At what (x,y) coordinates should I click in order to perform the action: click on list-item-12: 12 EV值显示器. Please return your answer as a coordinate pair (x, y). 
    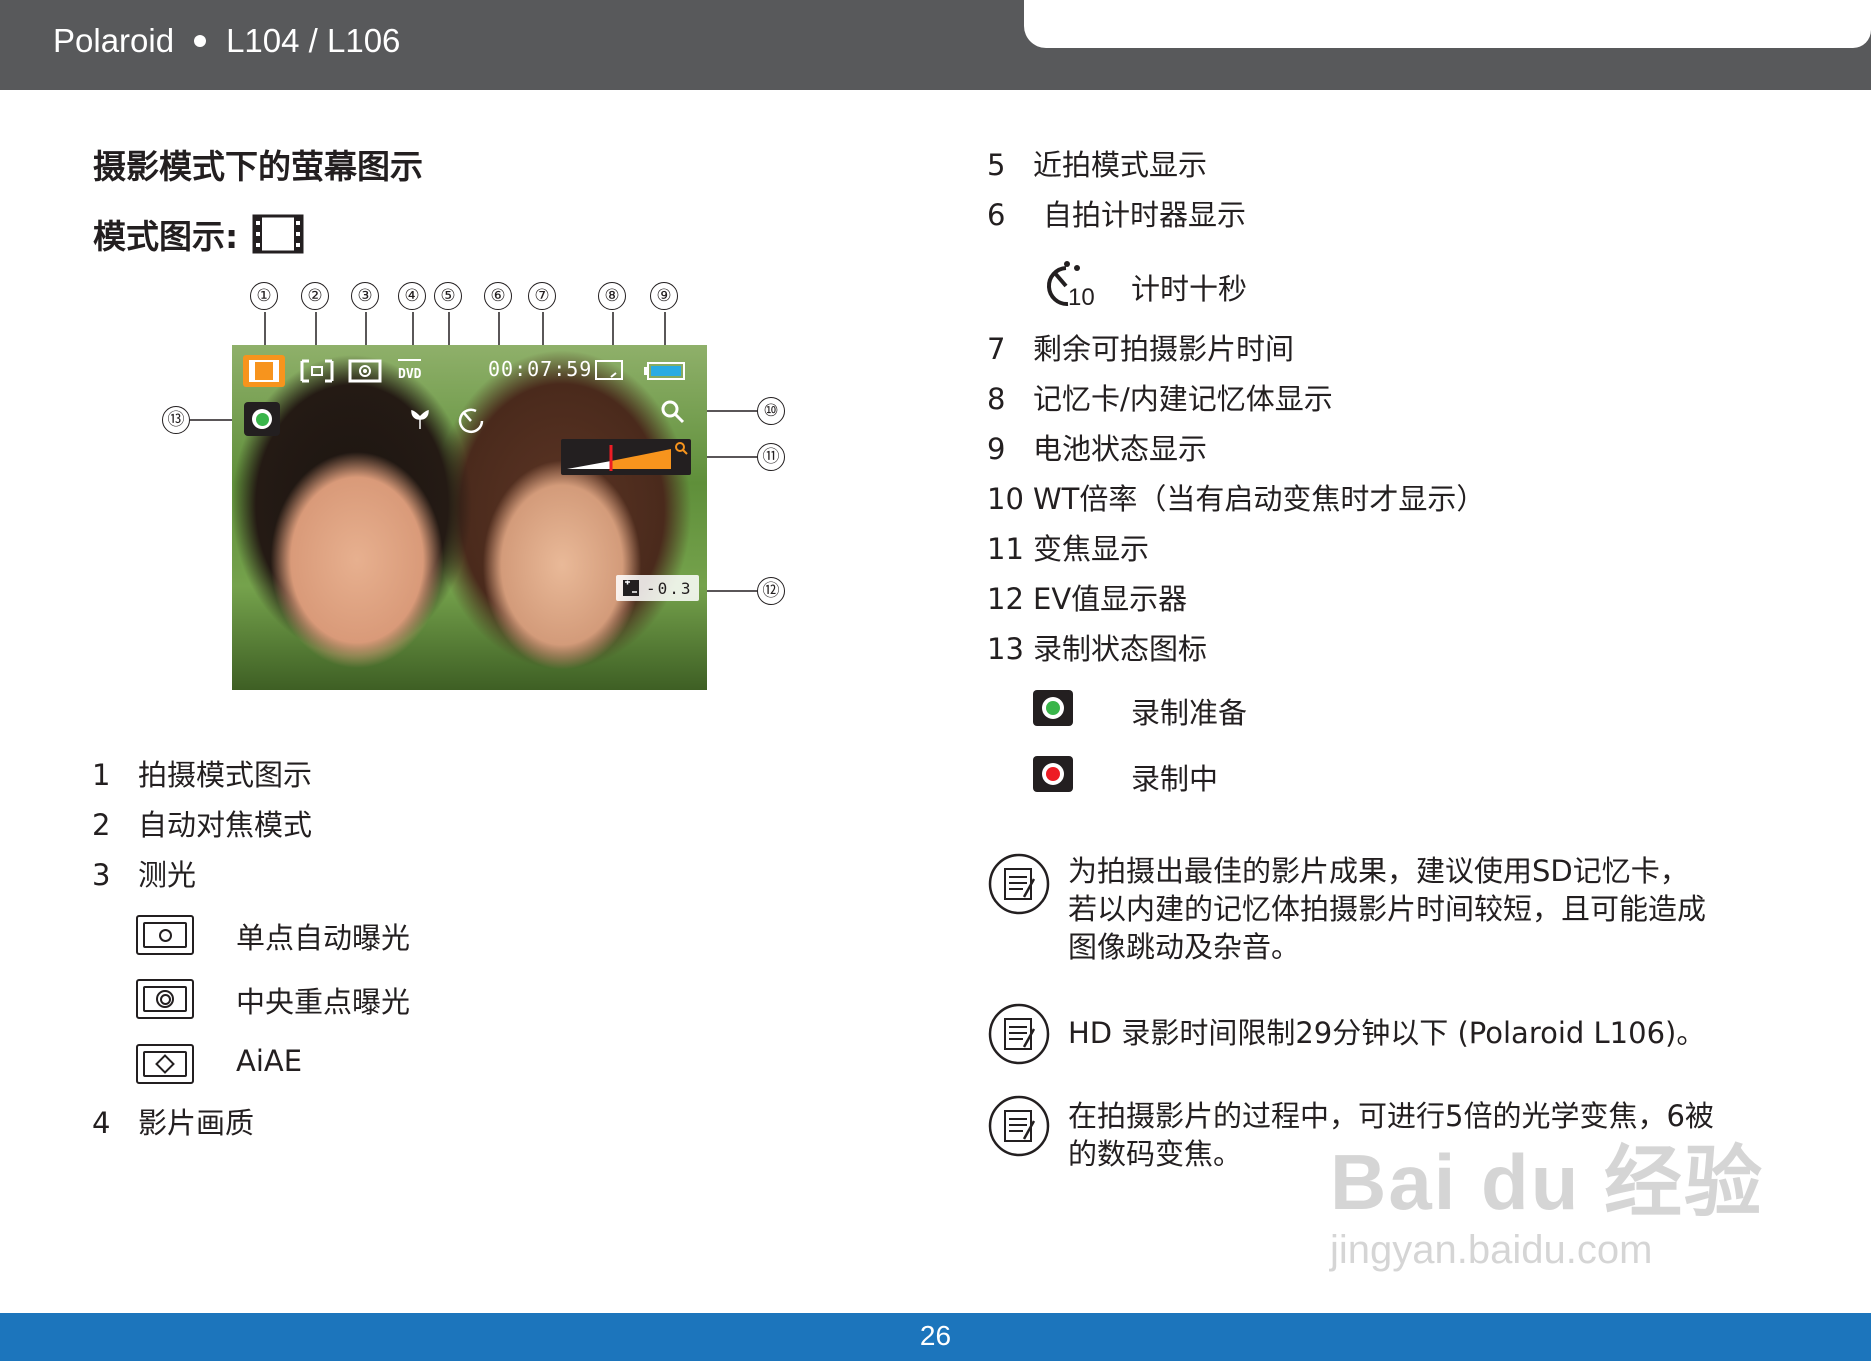
    Looking at the image, I should click on (1087, 597).